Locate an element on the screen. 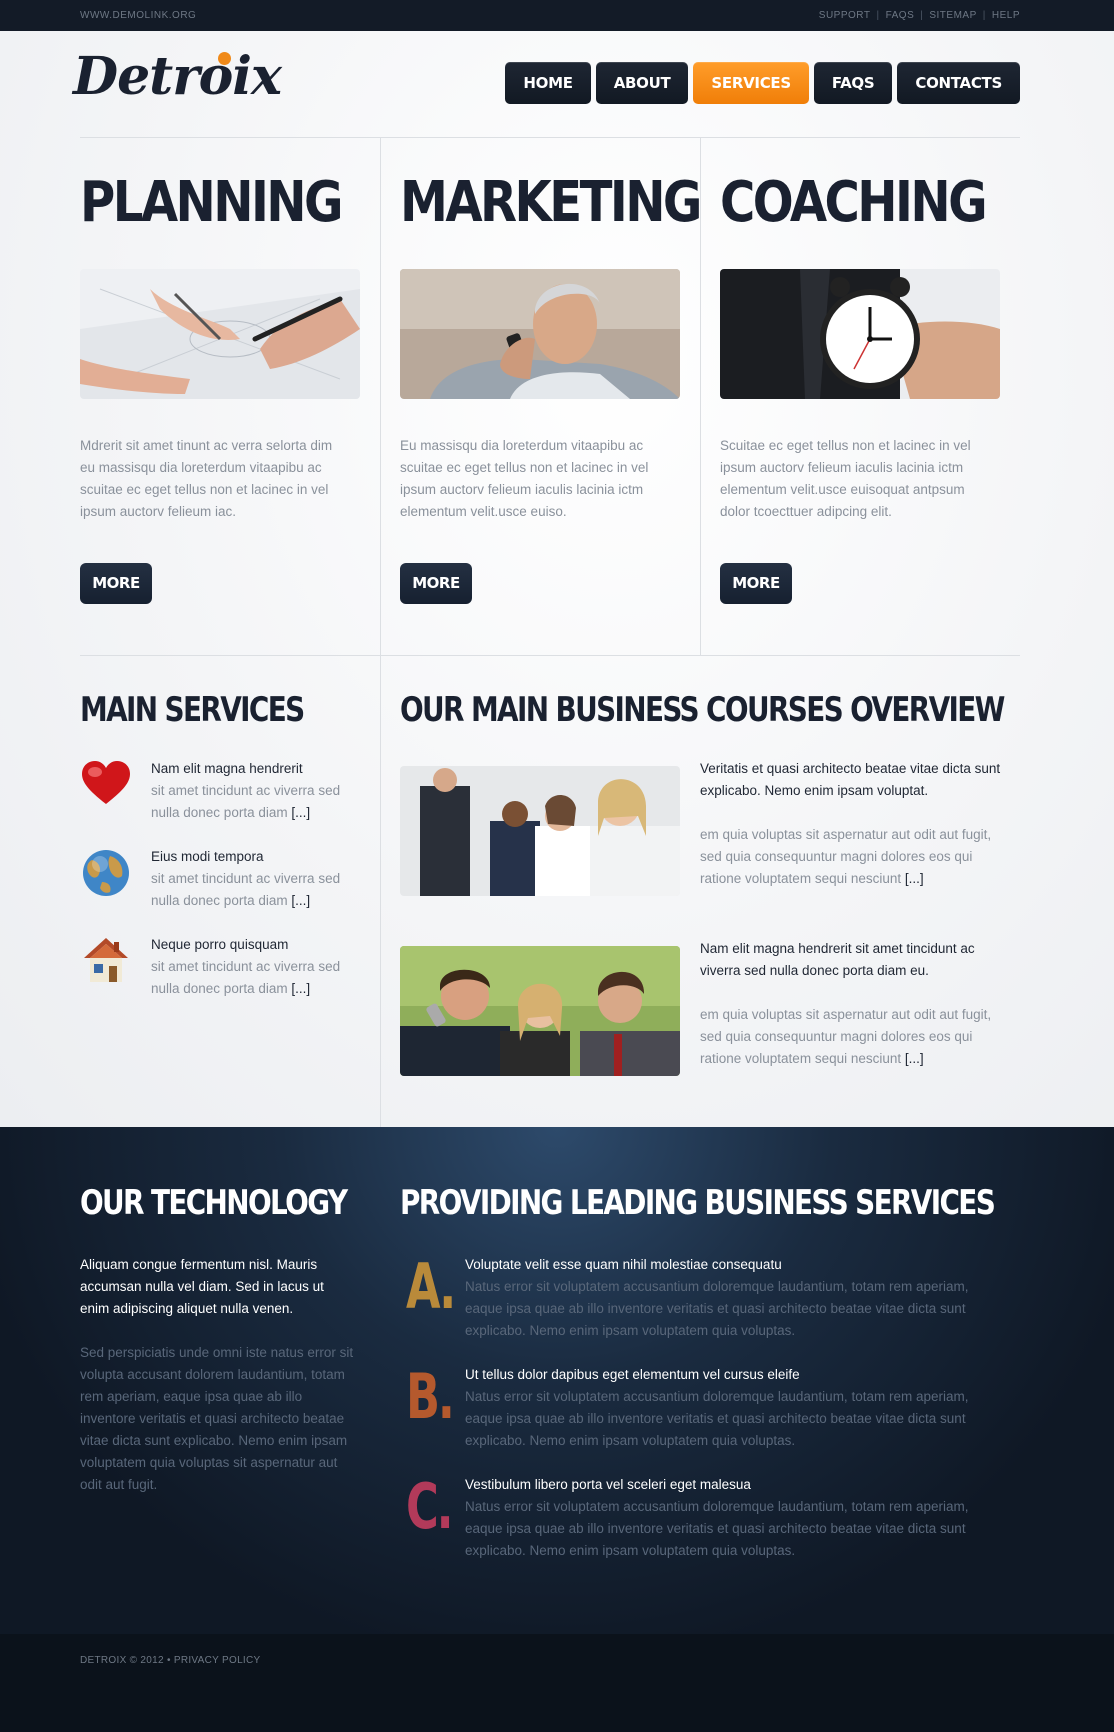 Image resolution: width=1114 pixels, height=1732 pixels. top-link-support: SUPPORT is located at coordinates (845, 15).